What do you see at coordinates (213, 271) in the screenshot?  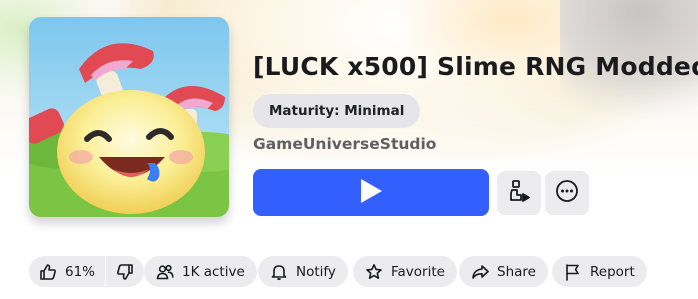 I see `active-players-count: 1K active` at bounding box center [213, 271].